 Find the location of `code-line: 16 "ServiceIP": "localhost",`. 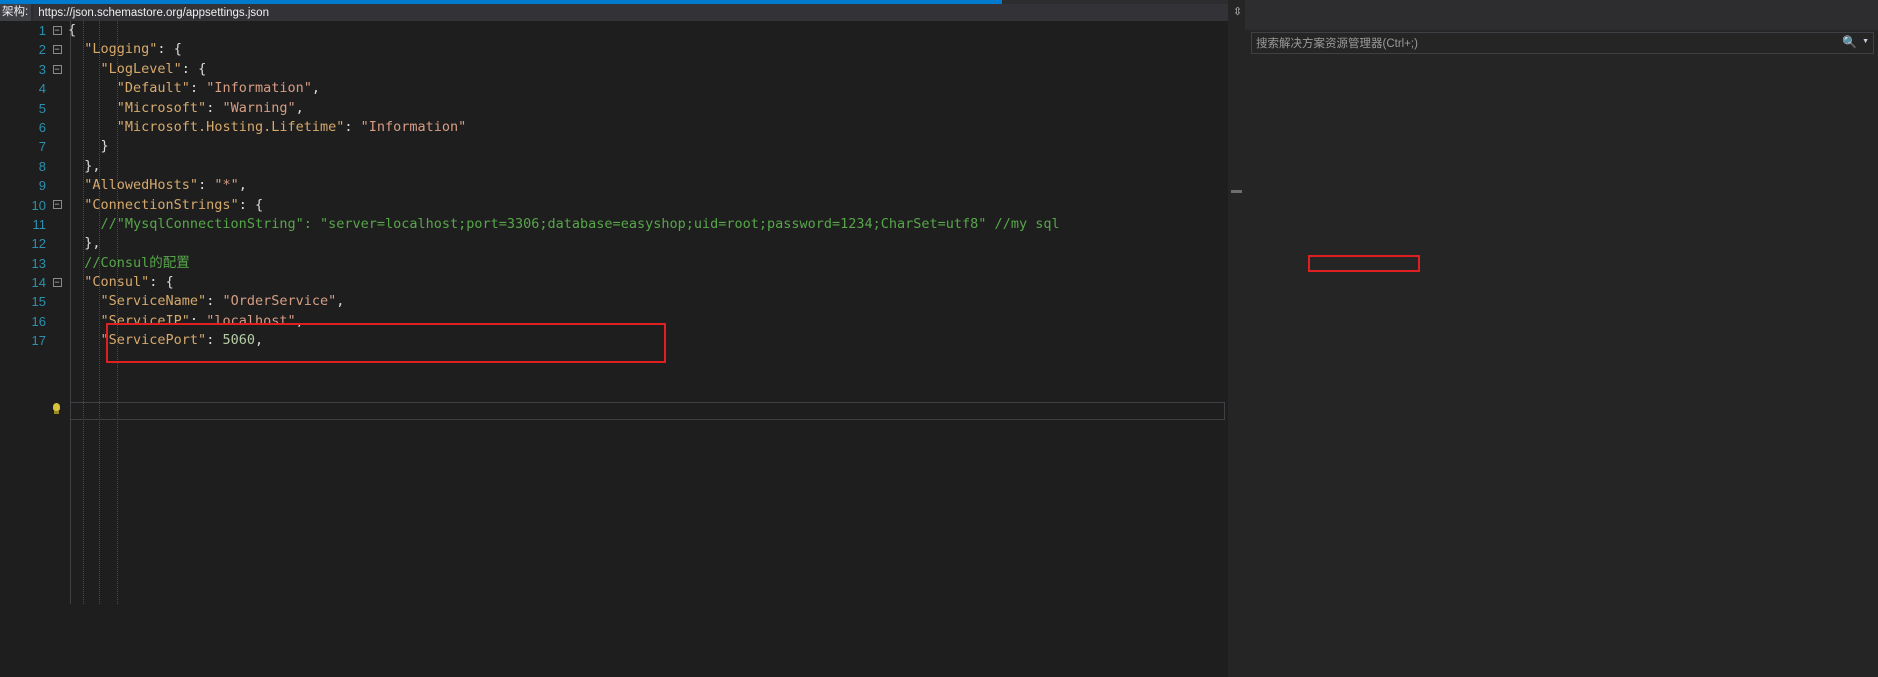

code-line: 16 "ServiceIP": "localhost", is located at coordinates (614, 321).